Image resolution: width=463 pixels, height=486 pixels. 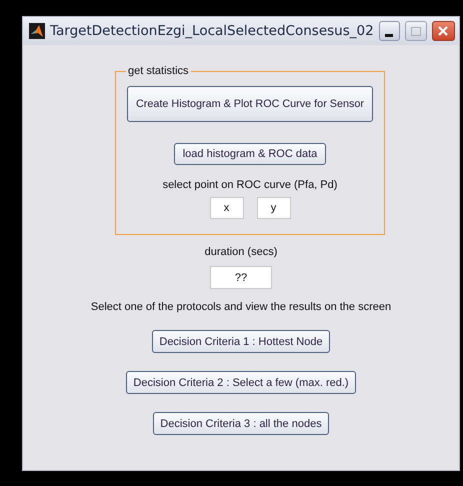 I want to click on create-histogram-button: Create Histogram & Plot ROC Curve for Sensor, so click(x=250, y=104).